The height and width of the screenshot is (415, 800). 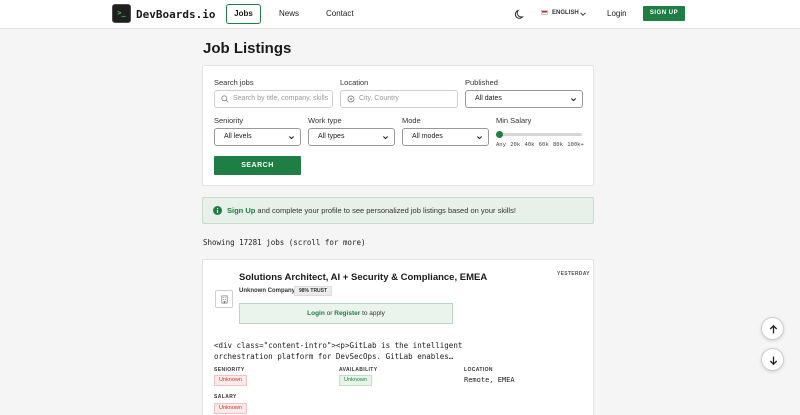 What do you see at coordinates (230, 408) in the screenshot?
I see `salary-badge: Unknown` at bounding box center [230, 408].